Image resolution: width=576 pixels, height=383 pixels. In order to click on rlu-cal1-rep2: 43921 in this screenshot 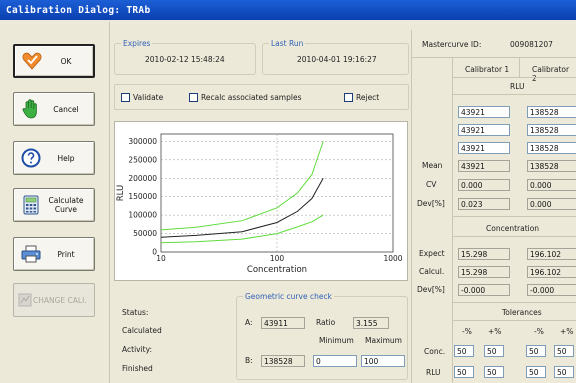, I will do `click(484, 130)`.